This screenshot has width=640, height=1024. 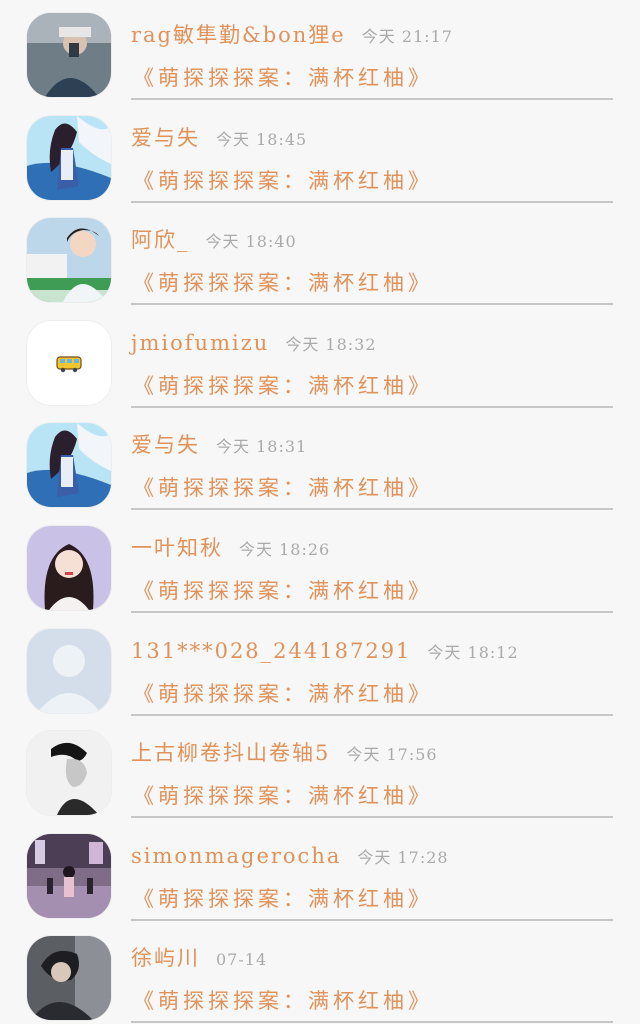 I want to click on message-content: 上古柳卷抖山卷轴5 今天 17:56 《萌探探探案：满杯红柚》, so click(x=372, y=772).